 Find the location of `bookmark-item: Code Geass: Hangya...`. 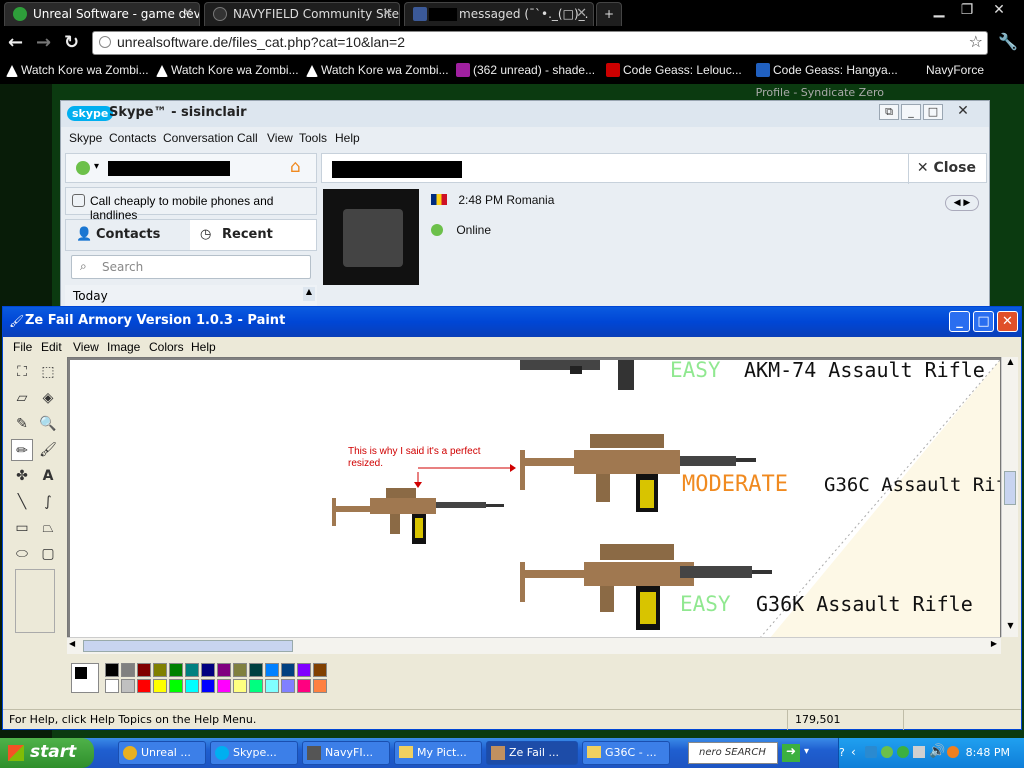

bookmark-item: Code Geass: Hangya... is located at coordinates (827, 70).